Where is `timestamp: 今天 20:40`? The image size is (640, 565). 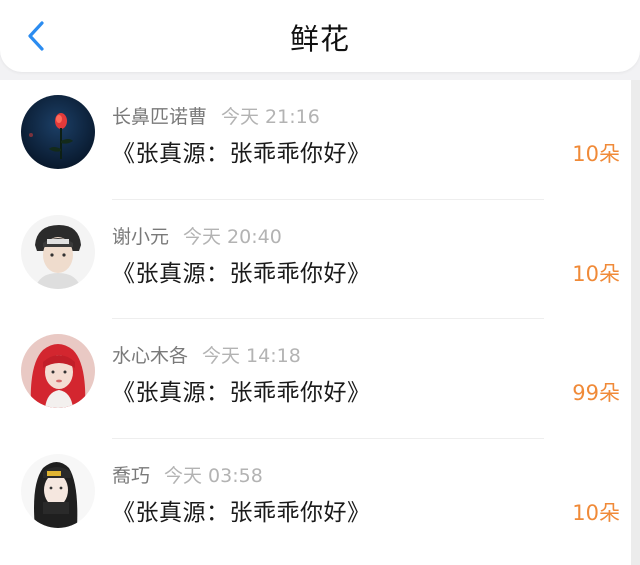
timestamp: 今天 20:40 is located at coordinates (232, 236).